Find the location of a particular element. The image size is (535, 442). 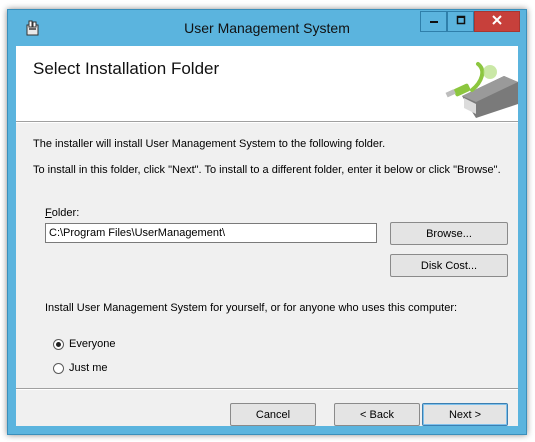

maximize-icon is located at coordinates (461, 21).